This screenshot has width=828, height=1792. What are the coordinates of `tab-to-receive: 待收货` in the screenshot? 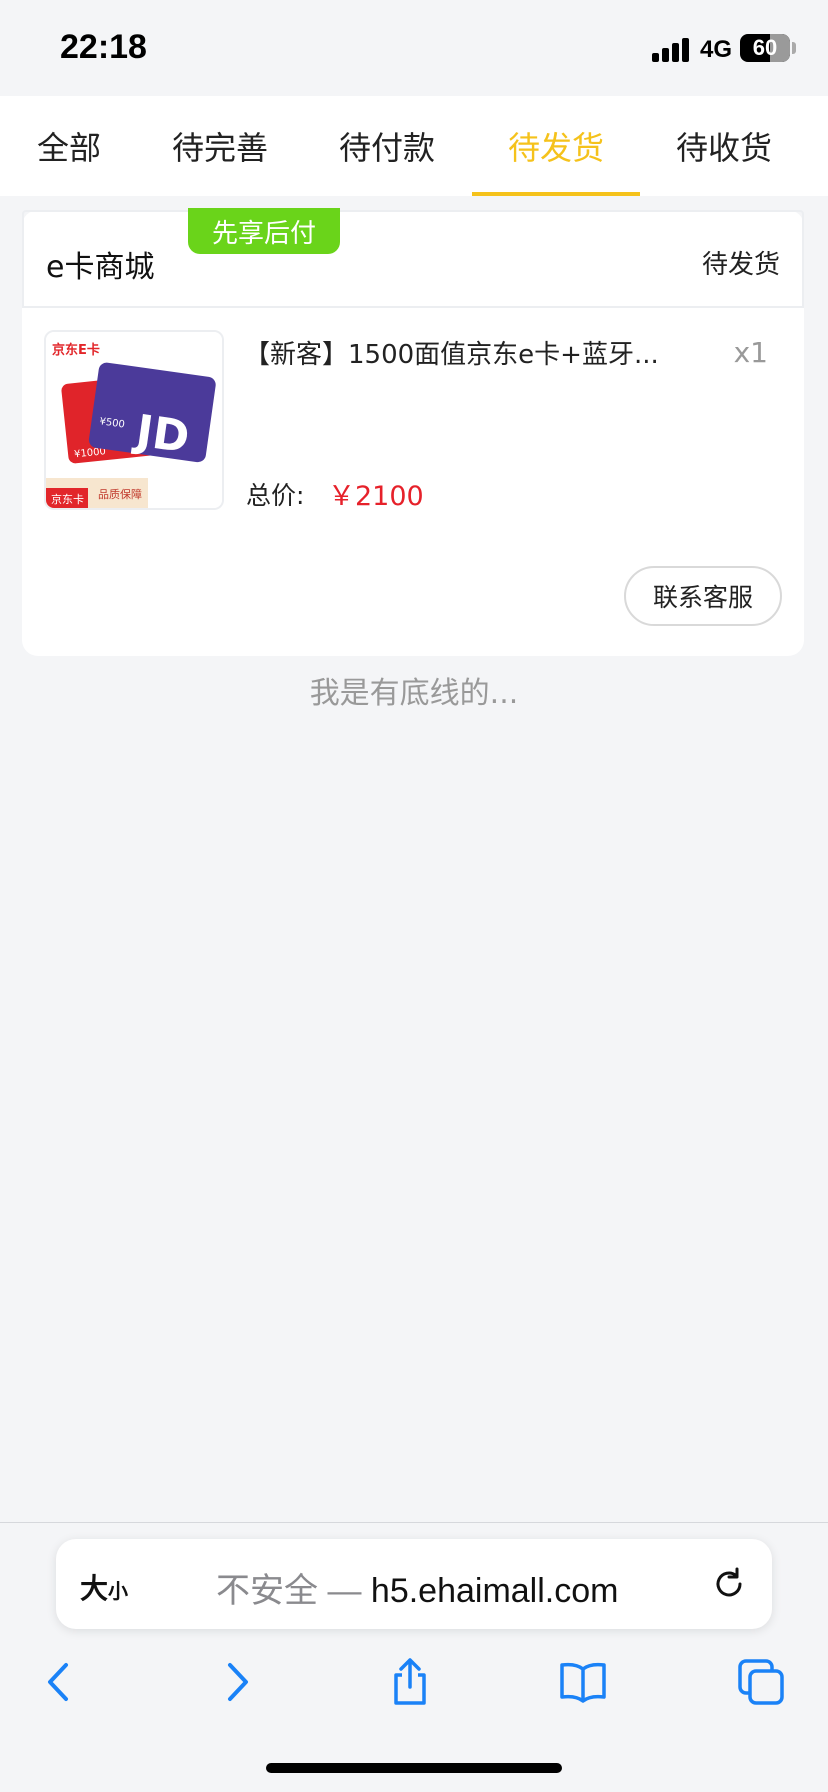 It's located at (724, 146).